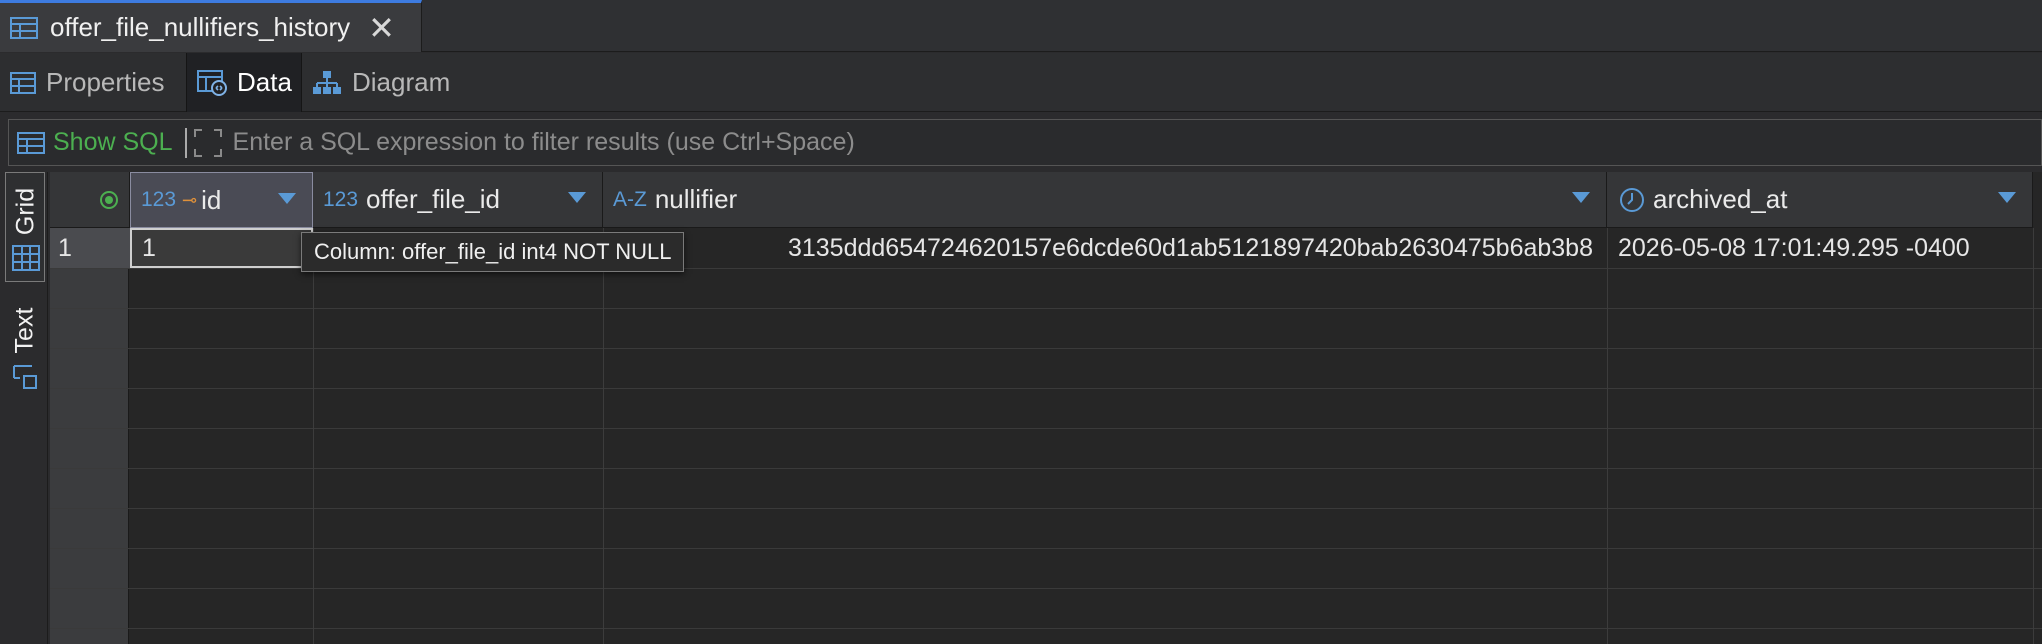 Image resolution: width=2042 pixels, height=644 pixels. I want to click on column-header-offer-file-id: 123 offer_file_id, so click(458, 200).